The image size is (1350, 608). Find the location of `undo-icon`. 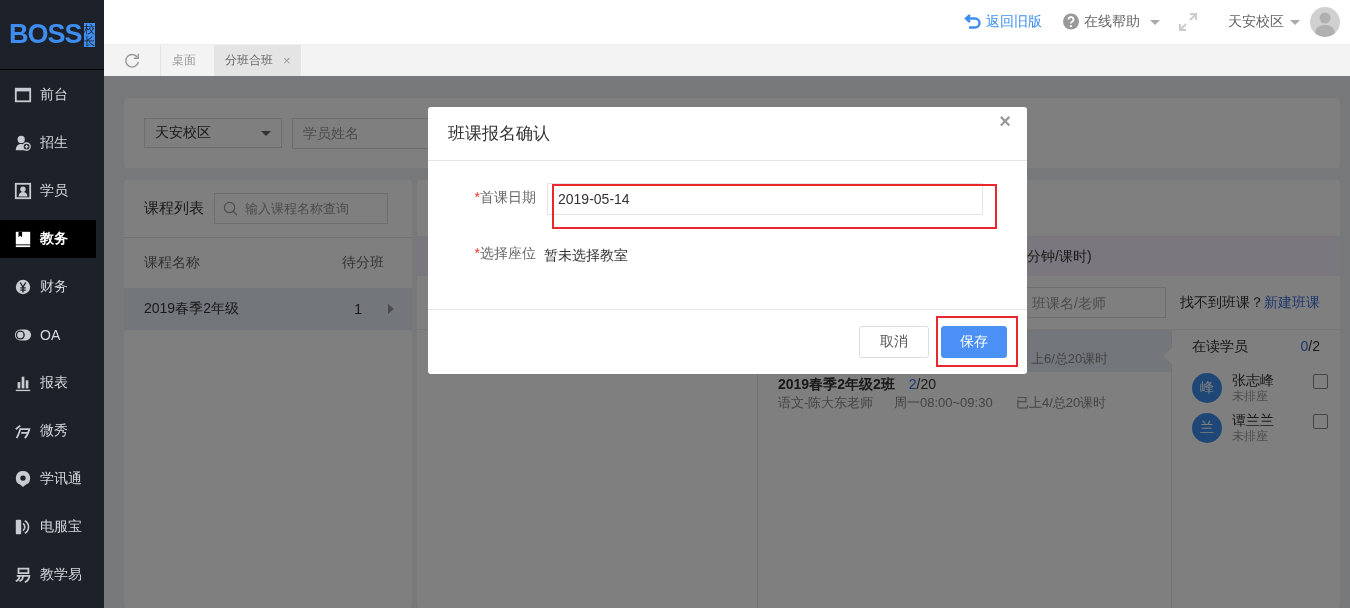

undo-icon is located at coordinates (973, 22).